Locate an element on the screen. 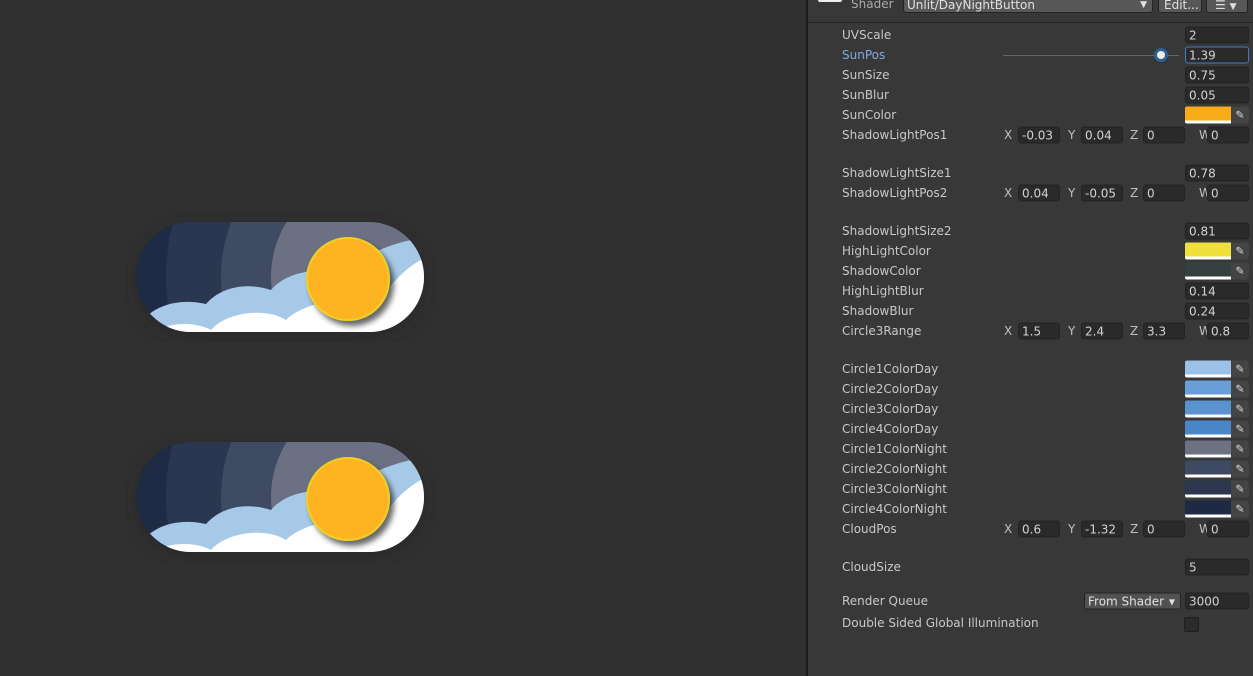  circle3colorday-swatch is located at coordinates (1208, 409).